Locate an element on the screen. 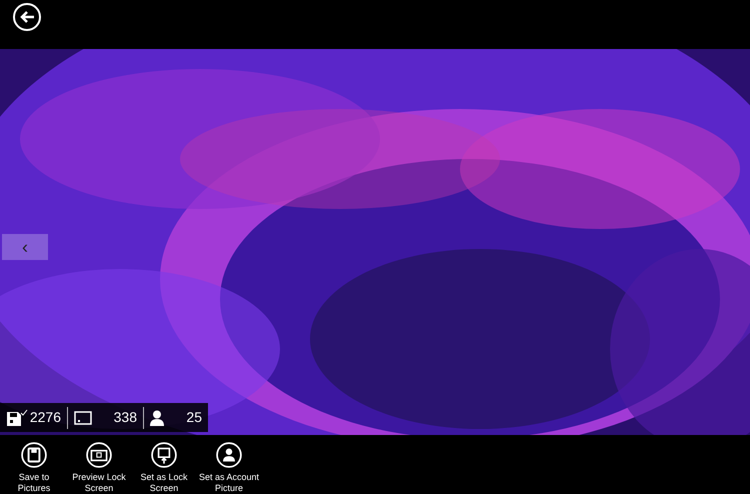 The image size is (750, 494). screen-upload-icon is located at coordinates (164, 455).